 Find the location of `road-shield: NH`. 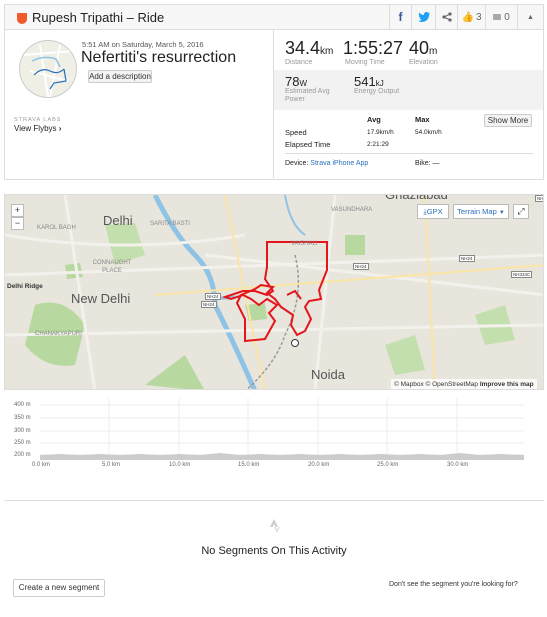

road-shield: NH is located at coordinates (539, 198).